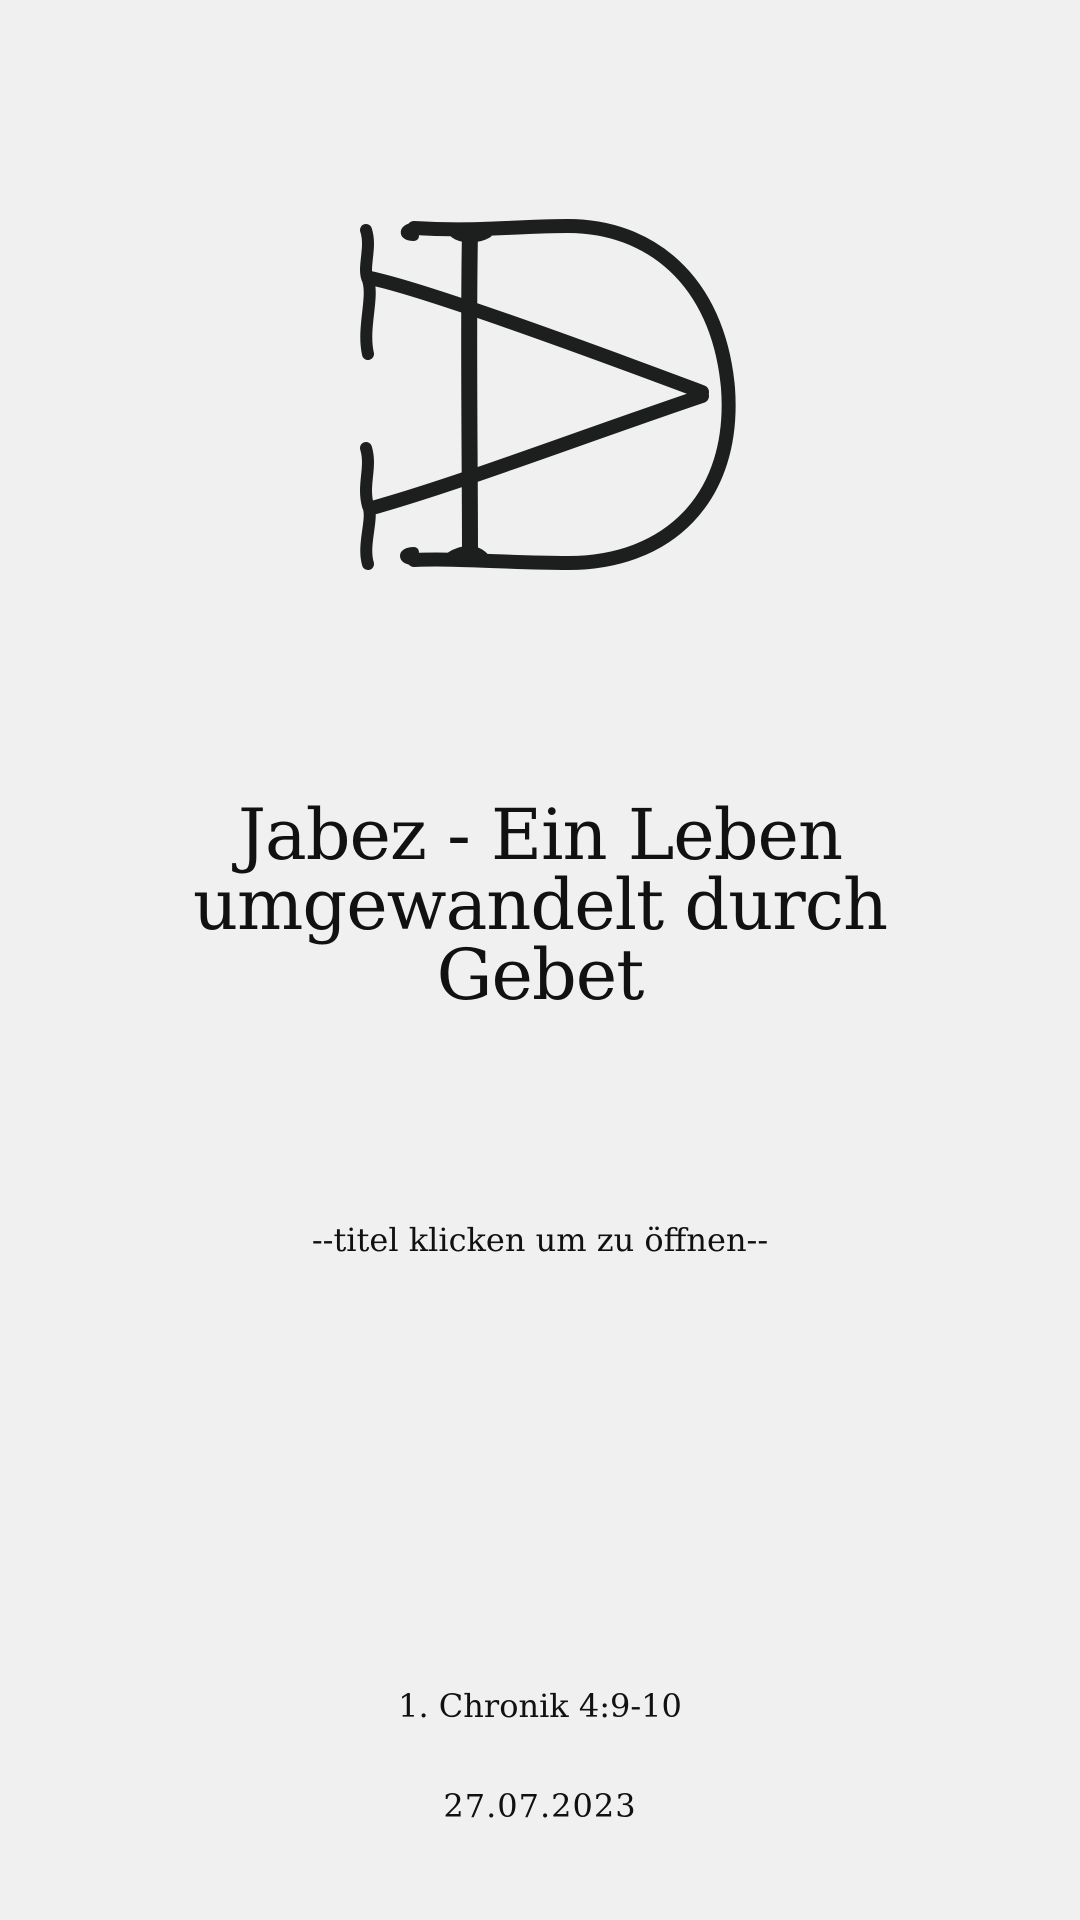  Describe the element at coordinates (540, 1240) in the screenshot. I see `open-hint: --titel klicken um zu öffnen--` at that location.